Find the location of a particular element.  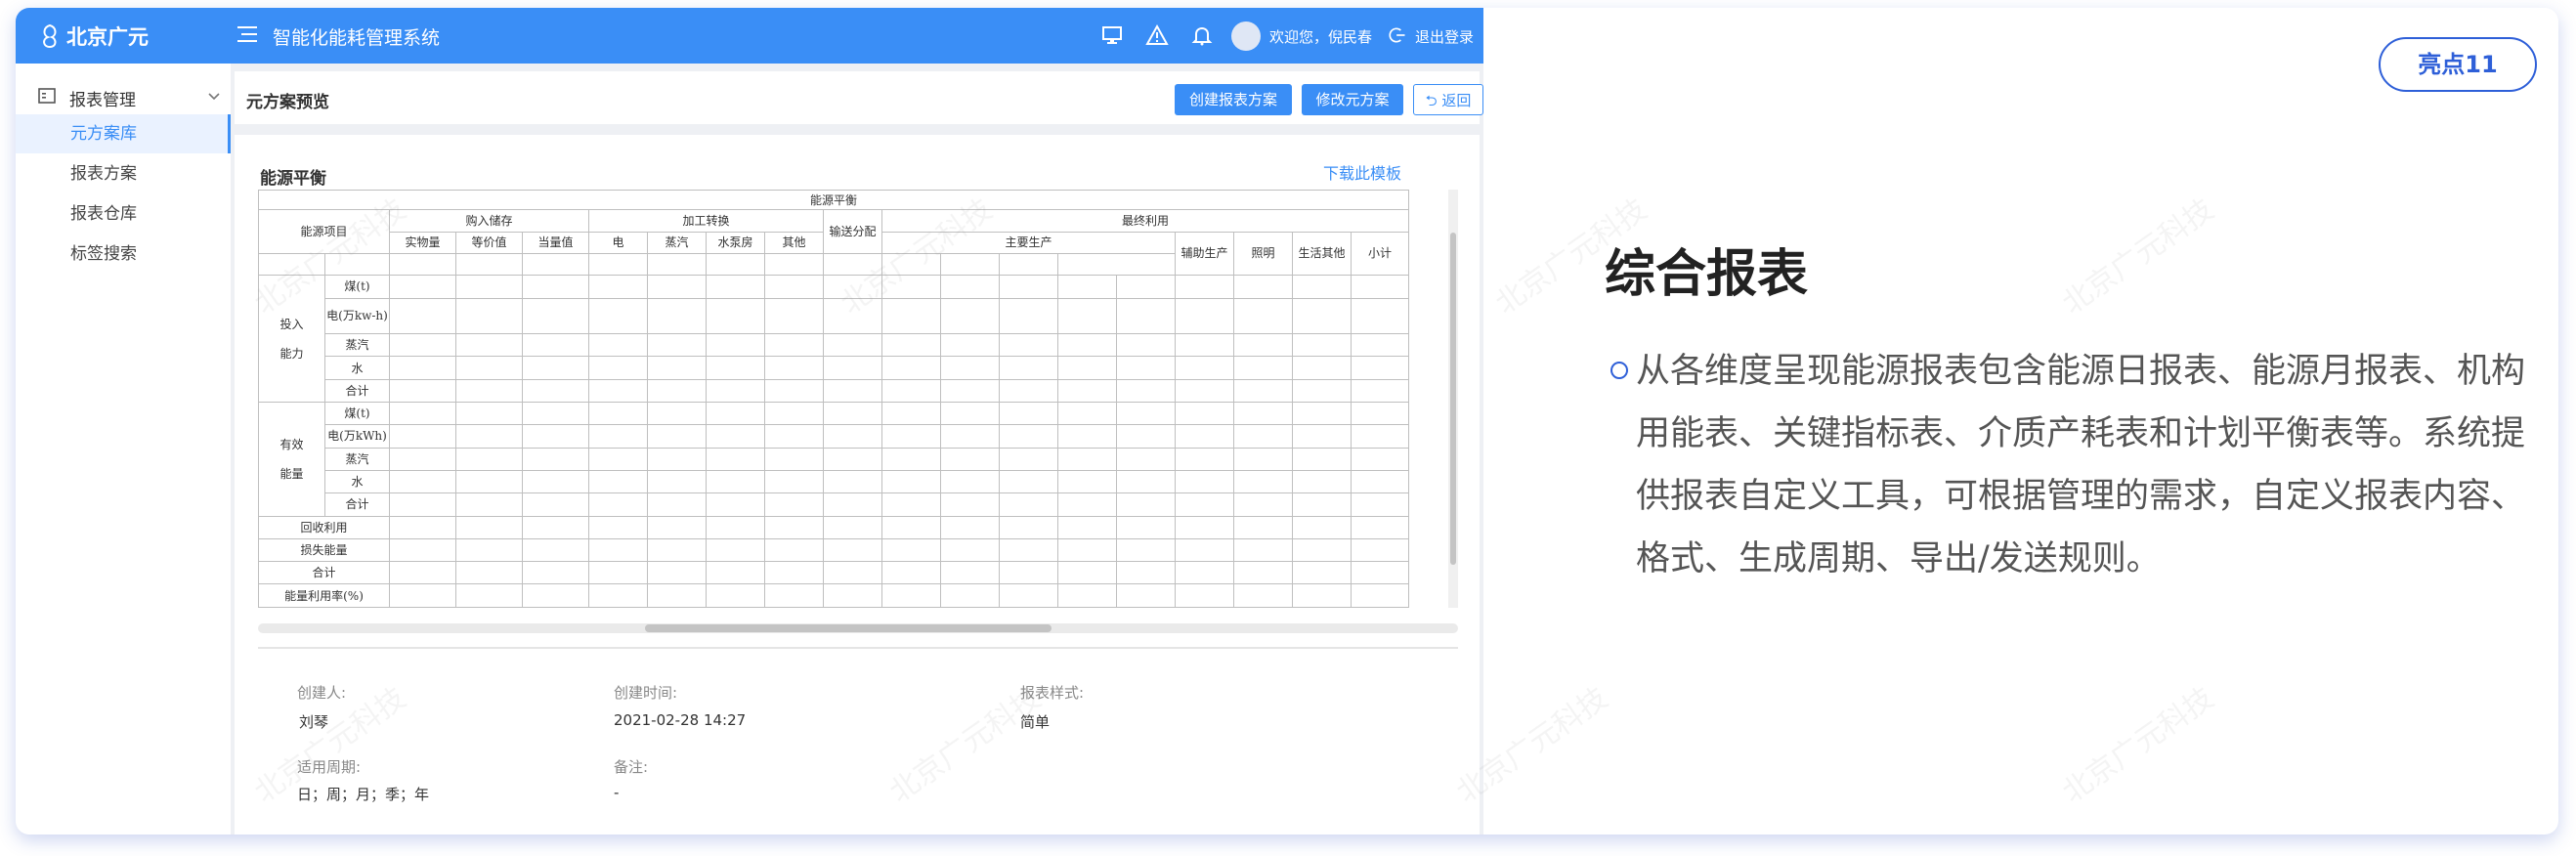

horizontal-scrollbar is located at coordinates (858, 628).